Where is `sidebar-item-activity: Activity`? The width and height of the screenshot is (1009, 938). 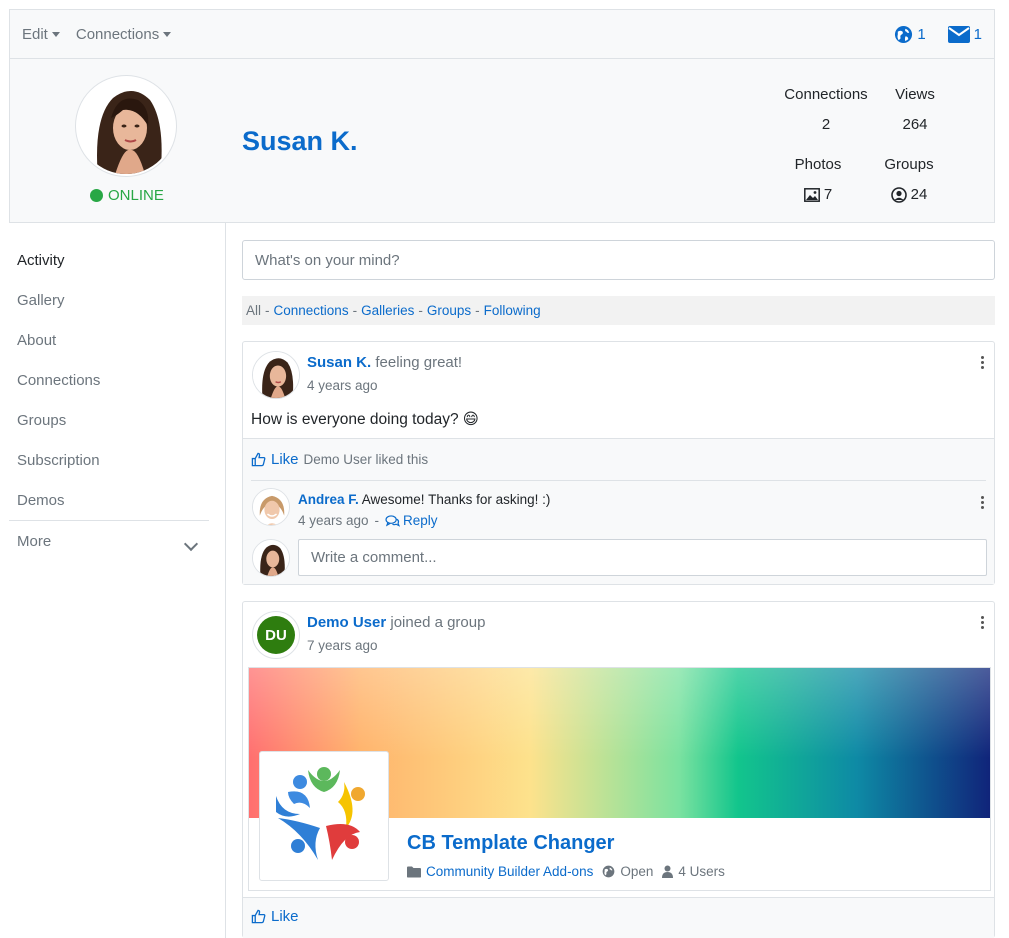
sidebar-item-activity: Activity is located at coordinates (41, 260).